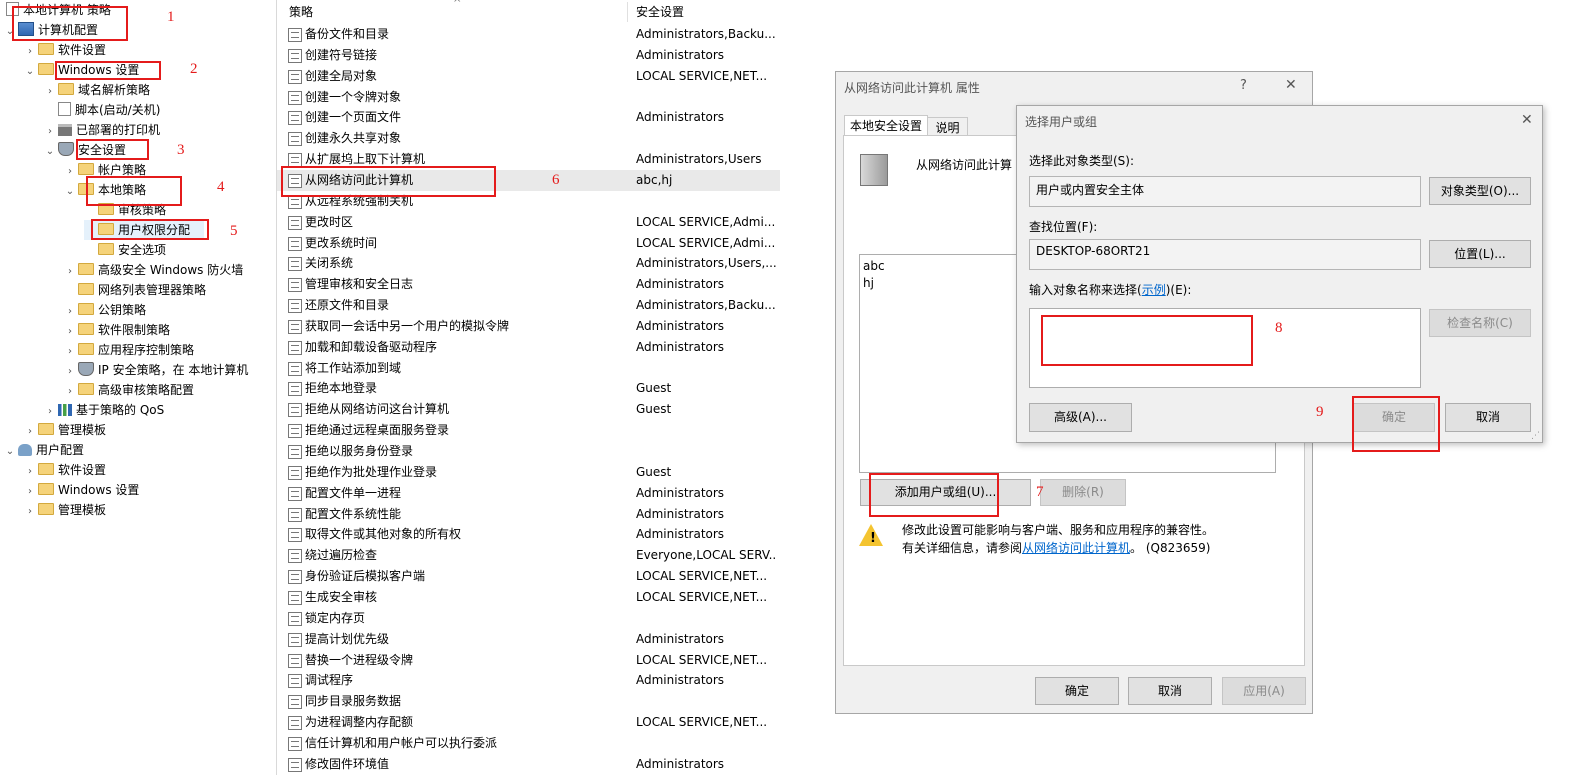 This screenshot has height=775, width=1580. What do you see at coordinates (341, 555) in the screenshot?
I see `policy-name-cell: 绕过遍历检查` at bounding box center [341, 555].